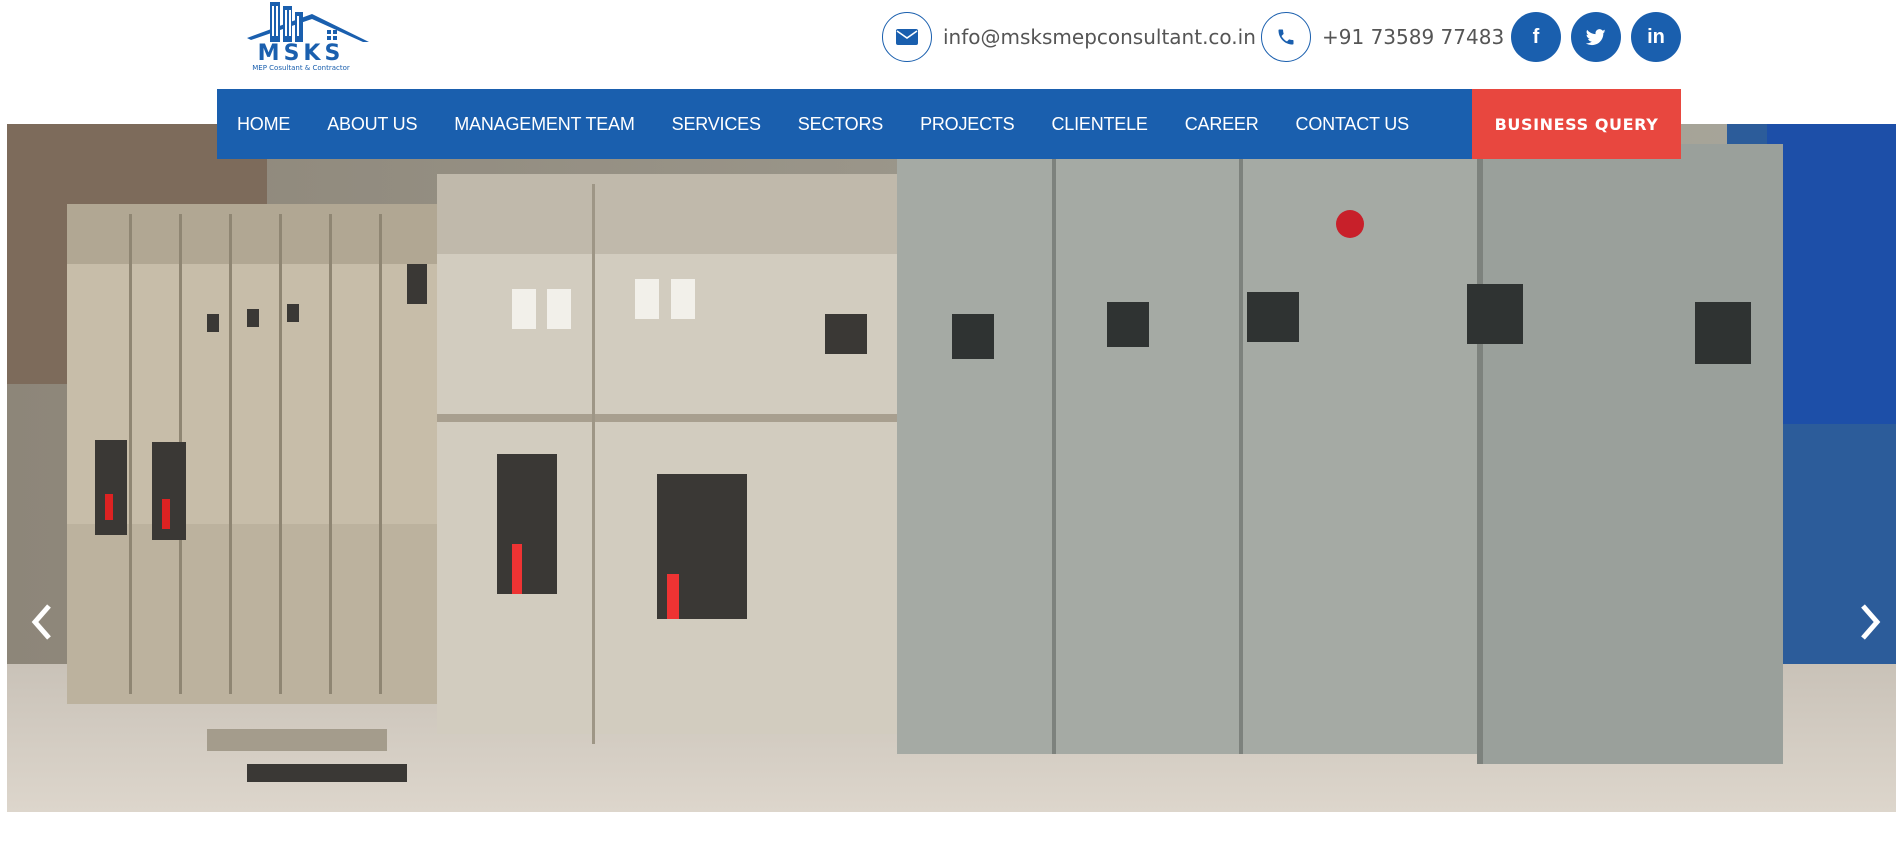 The image size is (1896, 856). I want to click on phone-contact: +91 73589 77483, so click(1382, 37).